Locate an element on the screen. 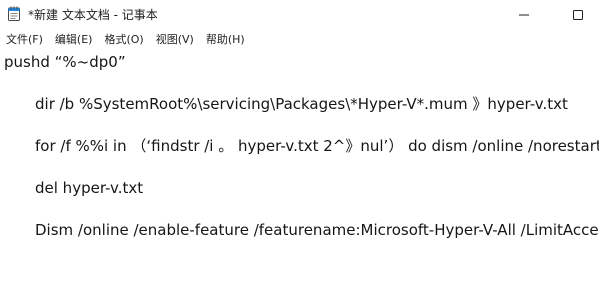 The image size is (599, 300). notepad-icon is located at coordinates (14, 13).